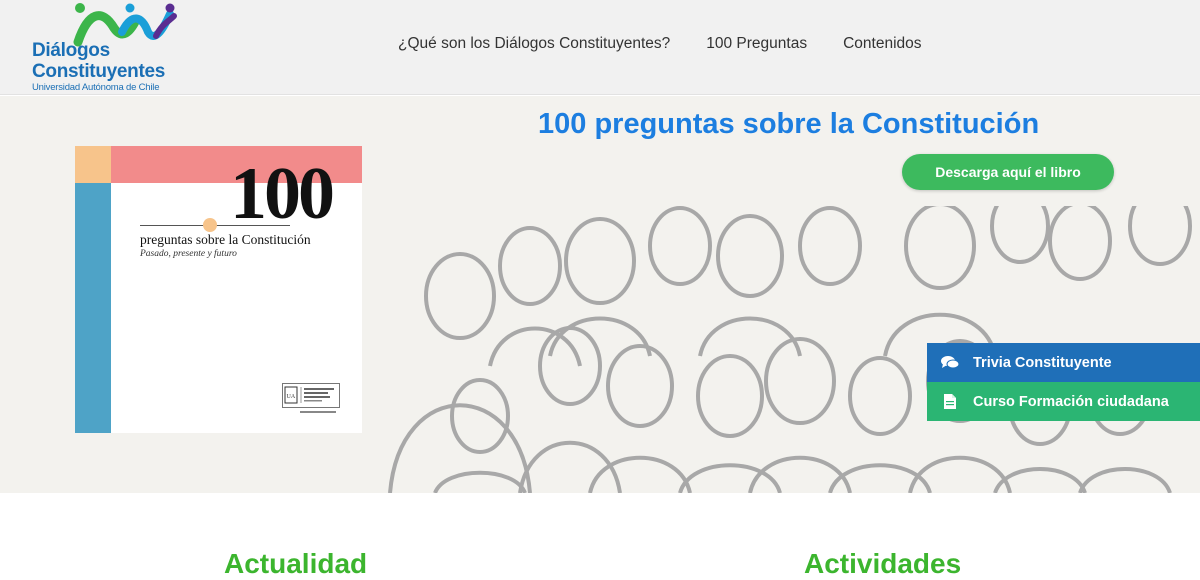 The width and height of the screenshot is (1200, 580). Describe the element at coordinates (188, 254) in the screenshot. I see `cover-subtitle: Pasado, presente y futuro` at that location.